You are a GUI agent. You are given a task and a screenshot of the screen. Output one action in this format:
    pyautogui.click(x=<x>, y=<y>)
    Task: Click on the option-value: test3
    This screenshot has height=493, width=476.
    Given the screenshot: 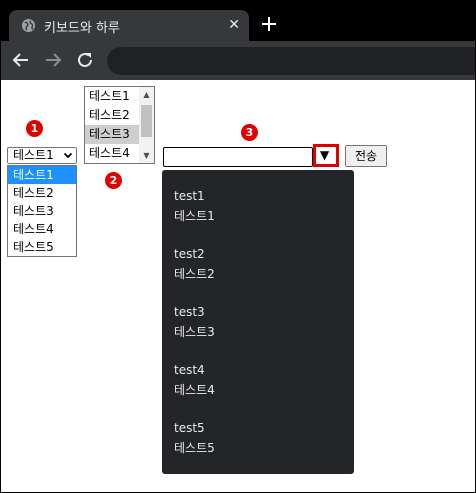 What is the action you would take?
    pyautogui.click(x=189, y=312)
    